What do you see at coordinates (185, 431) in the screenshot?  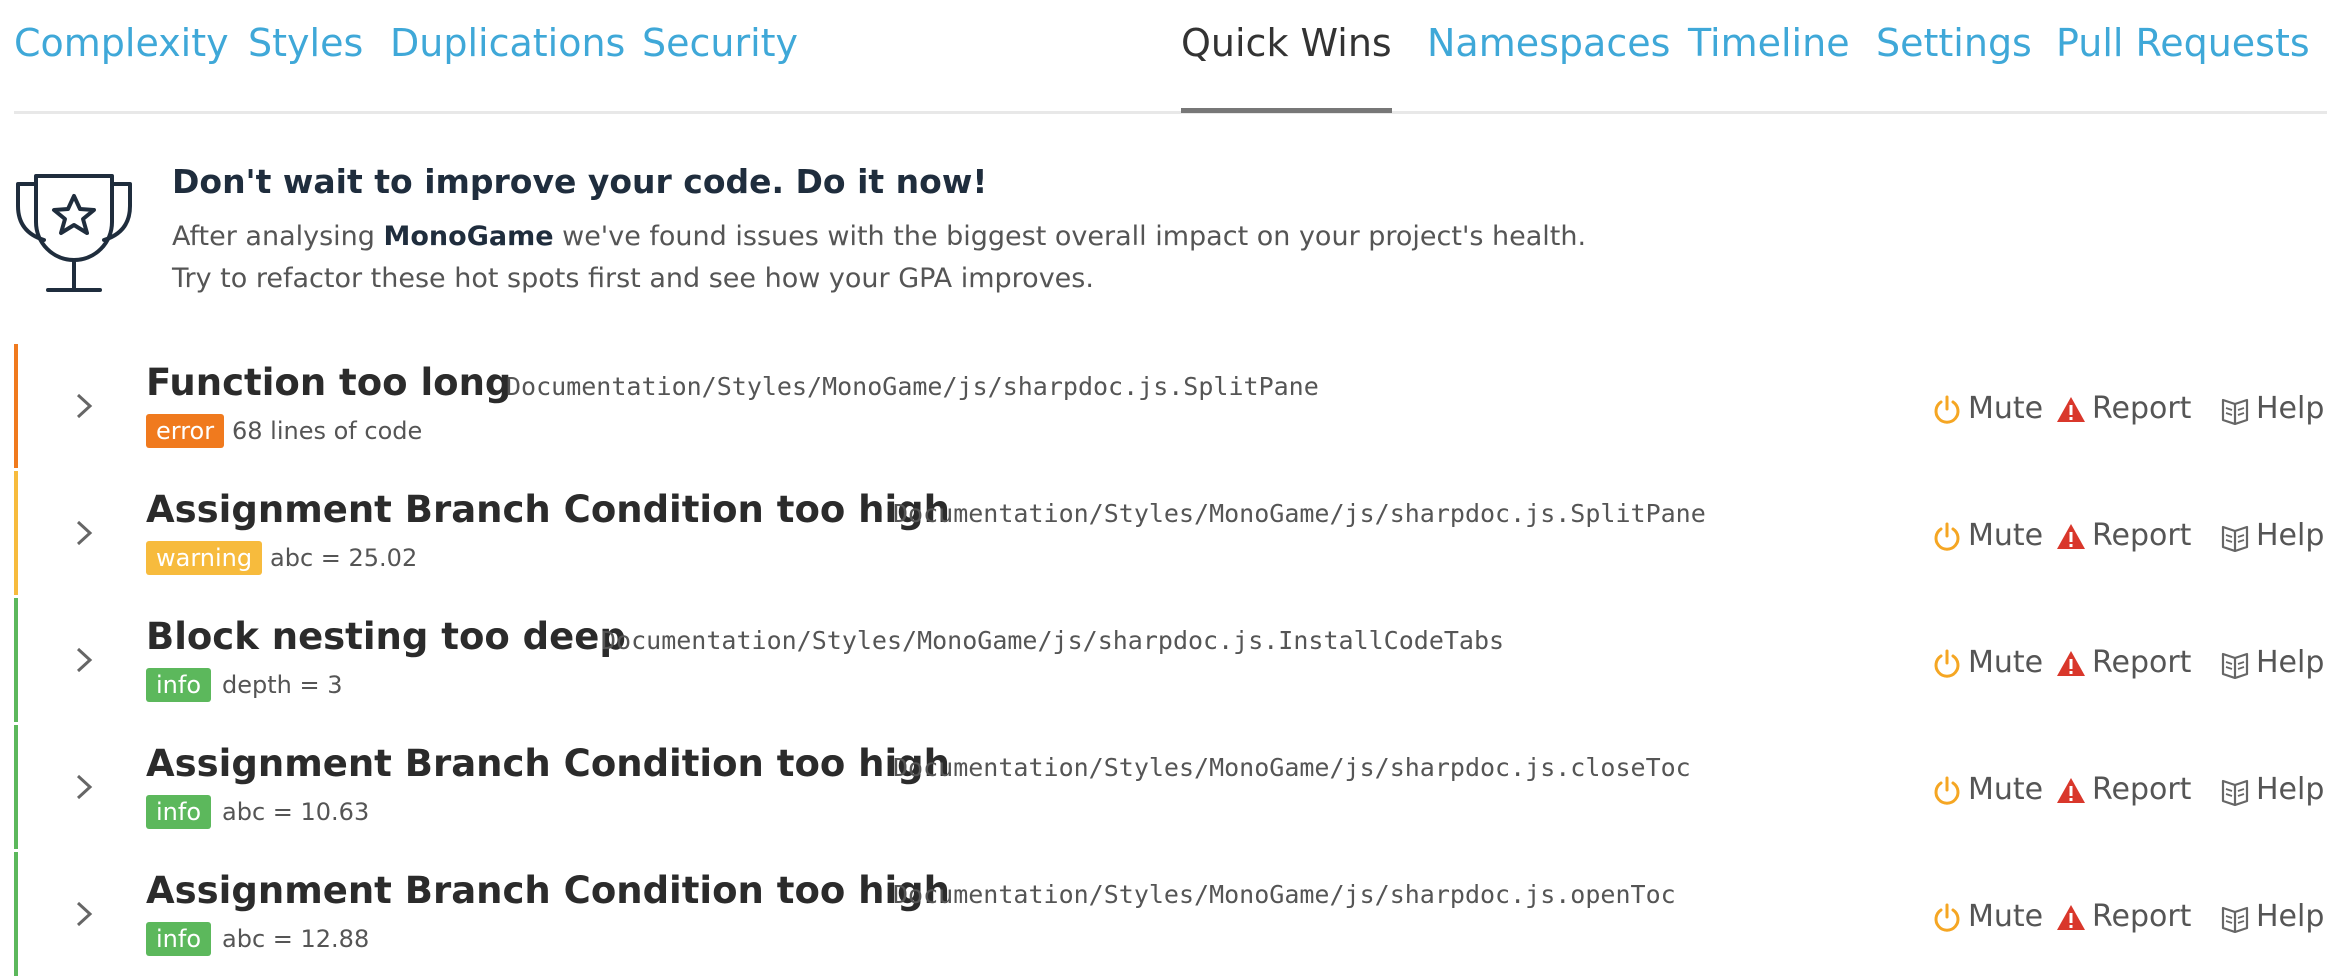 I see `severity-badge: error` at bounding box center [185, 431].